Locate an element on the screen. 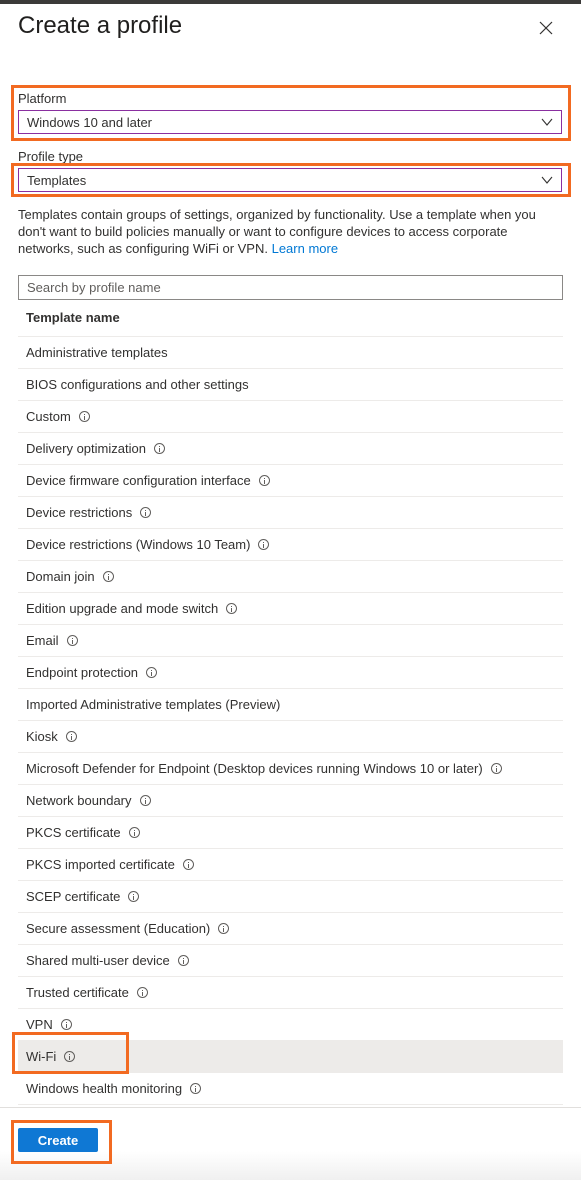 This screenshot has width=581, height=1180. template-row: Email is located at coordinates (290, 641).